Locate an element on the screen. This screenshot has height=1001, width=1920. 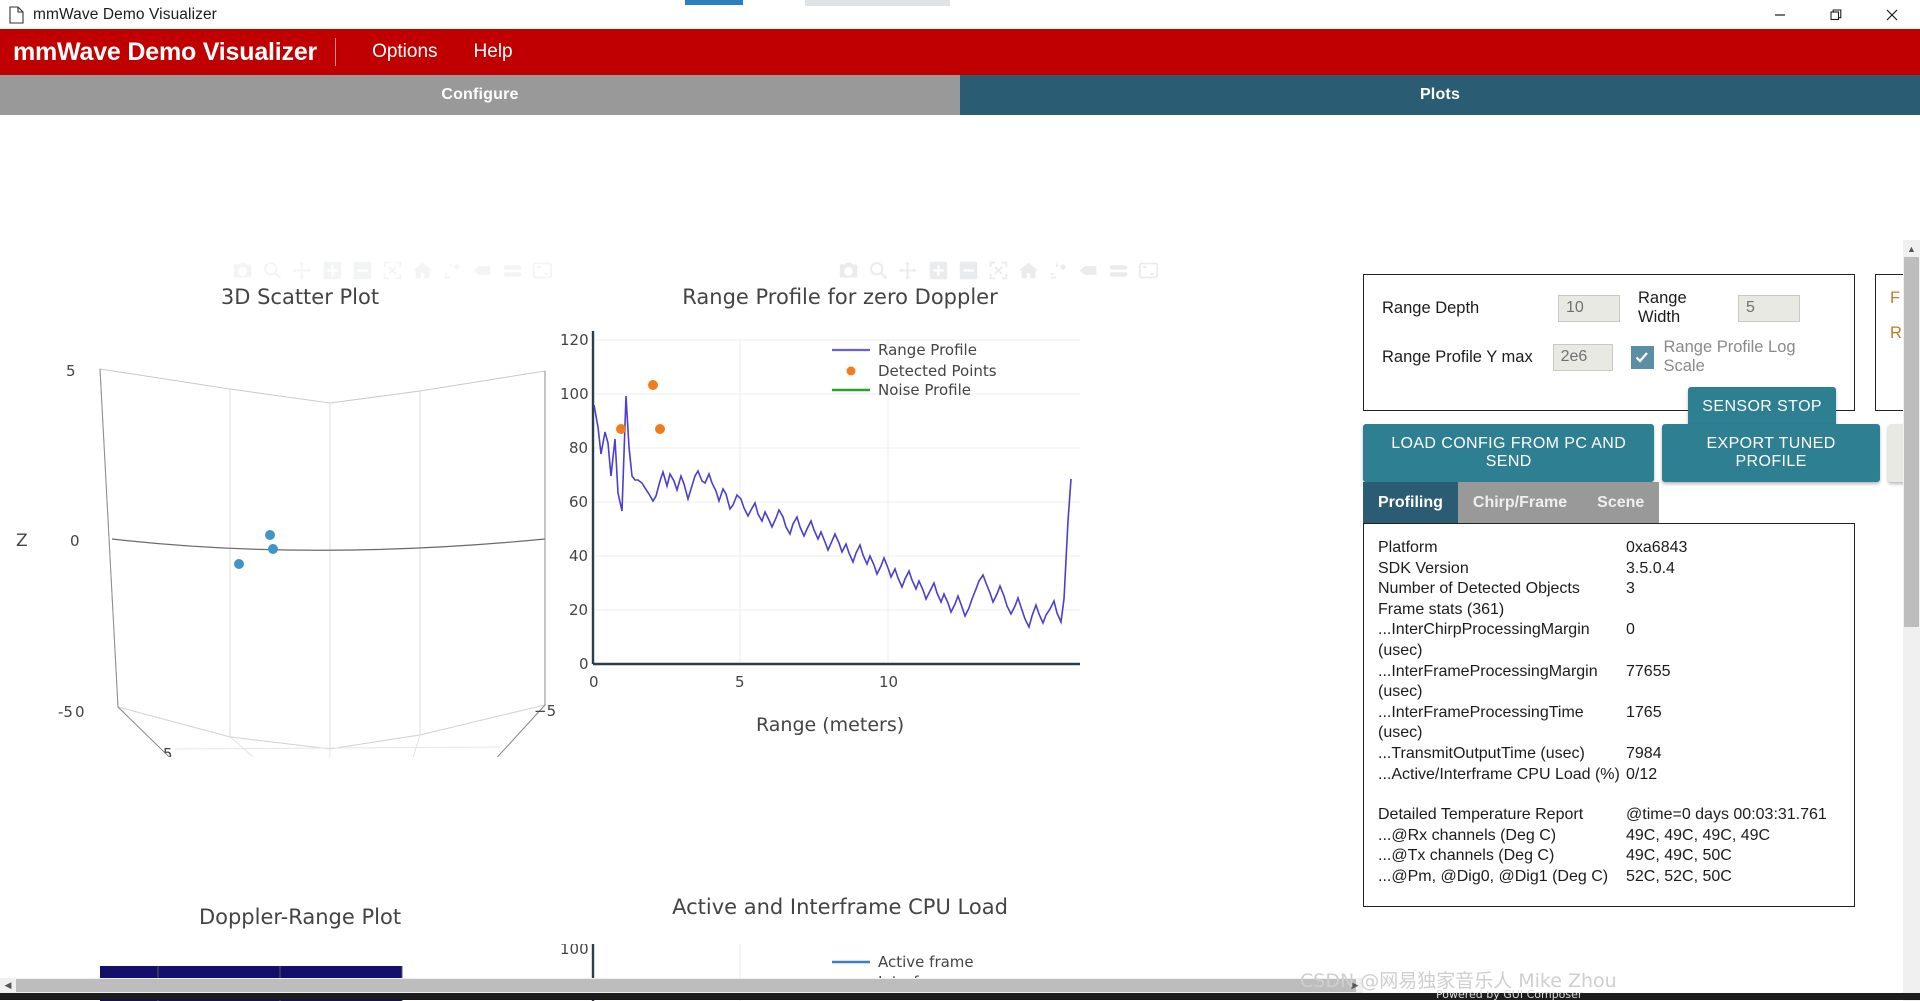
tab-chirp-frame: Chirp/Frame is located at coordinates (1520, 502).